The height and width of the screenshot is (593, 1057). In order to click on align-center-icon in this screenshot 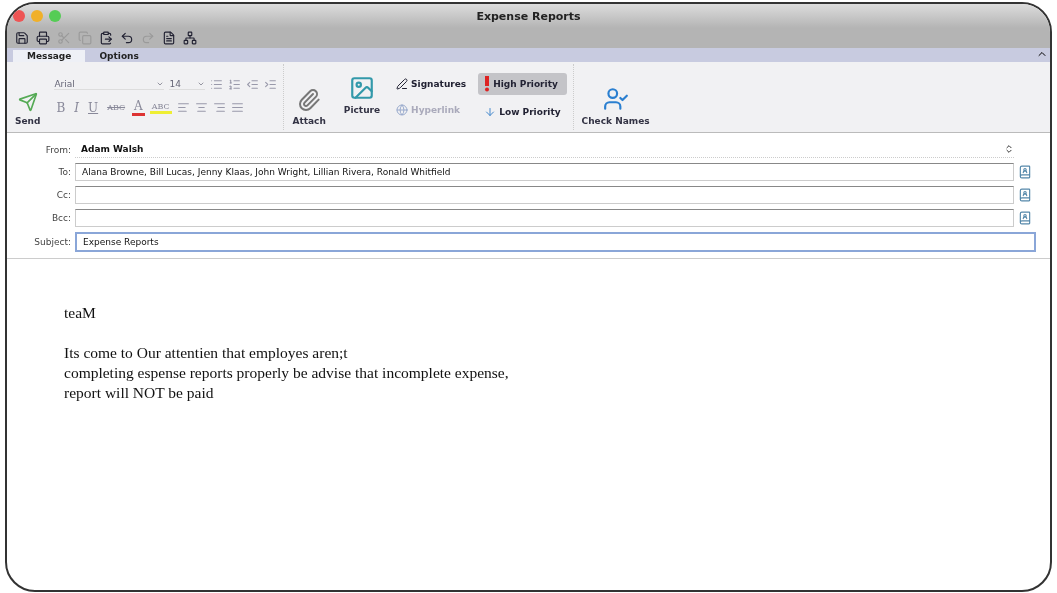, I will do `click(201, 107)`.